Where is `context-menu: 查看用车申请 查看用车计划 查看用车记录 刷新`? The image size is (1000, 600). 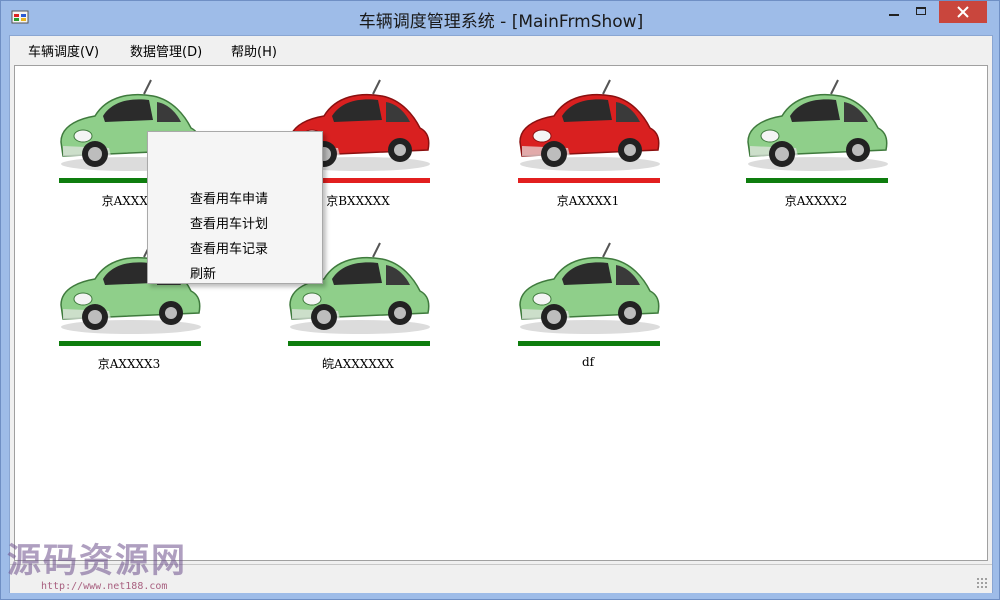
context-menu: 查看用车申请 查看用车计划 查看用车记录 刷新 is located at coordinates (235, 207).